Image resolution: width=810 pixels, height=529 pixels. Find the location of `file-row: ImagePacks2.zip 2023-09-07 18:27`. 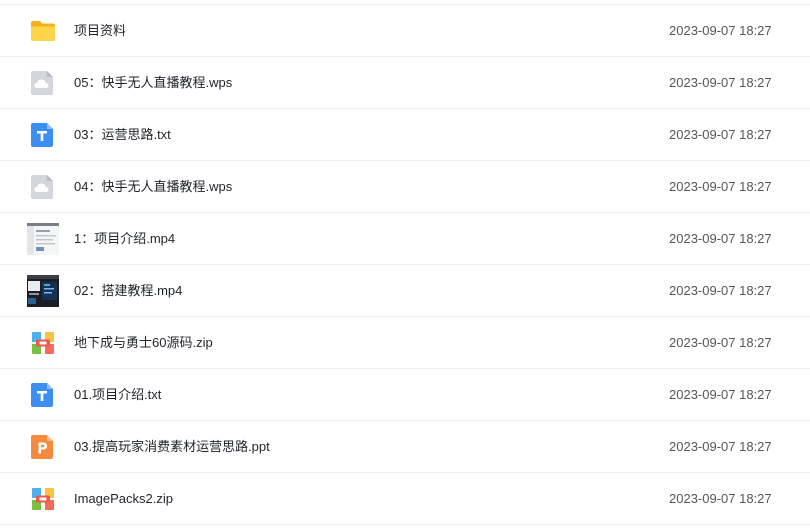

file-row: ImagePacks2.zip 2023-09-07 18:27 is located at coordinates (405, 499).